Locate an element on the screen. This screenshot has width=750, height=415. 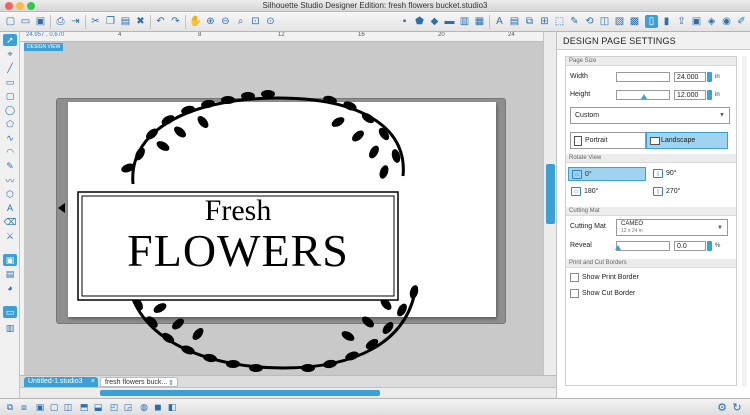
arc-icon: ◠ is located at coordinates (10, 152).